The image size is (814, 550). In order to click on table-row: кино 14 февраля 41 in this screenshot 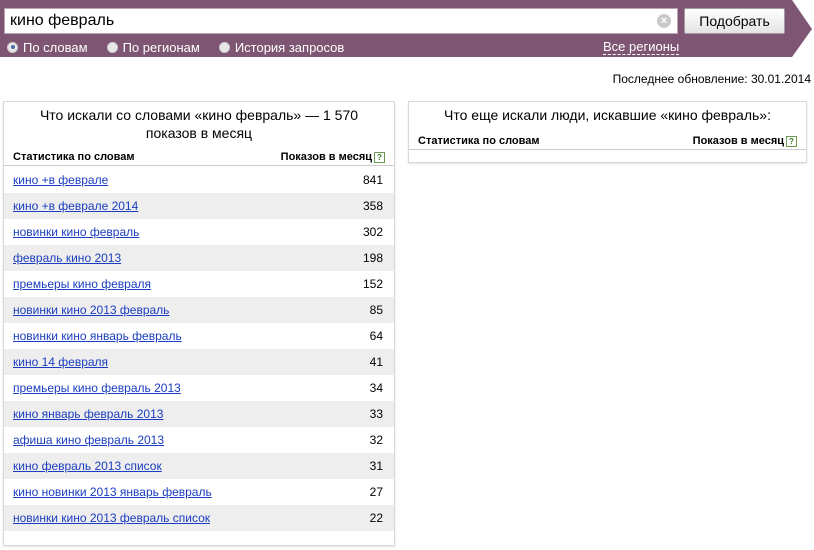, I will do `click(199, 362)`.